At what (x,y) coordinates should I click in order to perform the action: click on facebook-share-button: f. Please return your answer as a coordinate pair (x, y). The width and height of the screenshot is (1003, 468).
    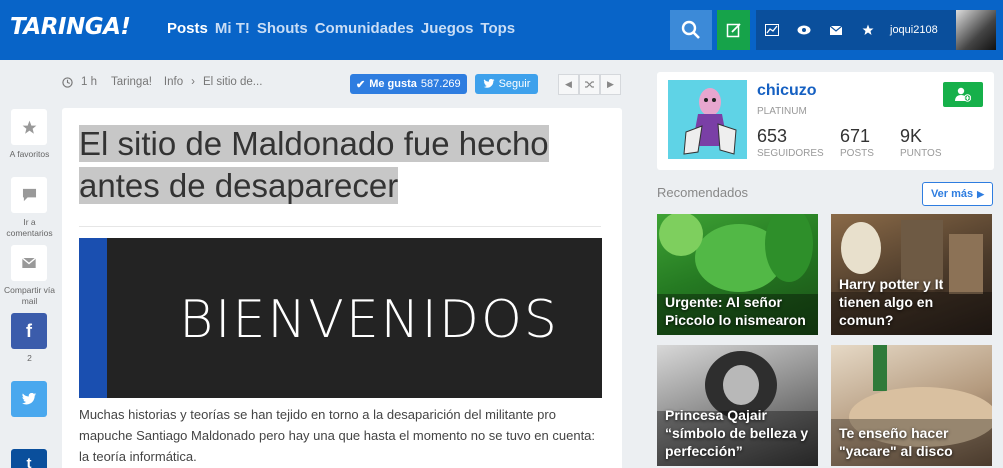
    Looking at the image, I should click on (29, 331).